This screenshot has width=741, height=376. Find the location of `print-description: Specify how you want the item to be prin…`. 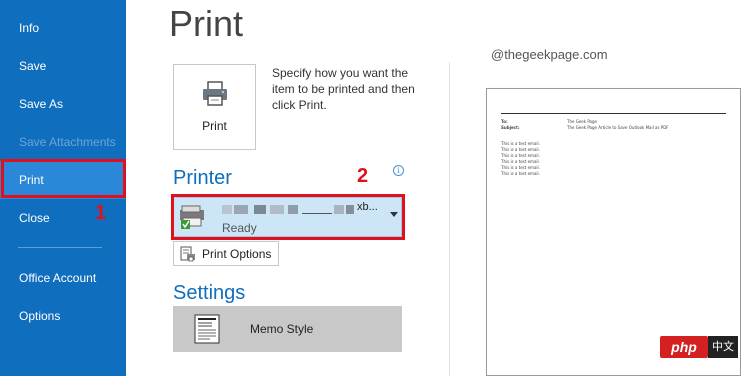

print-description: Specify how you want the item to be prin… is located at coordinates (343, 89).